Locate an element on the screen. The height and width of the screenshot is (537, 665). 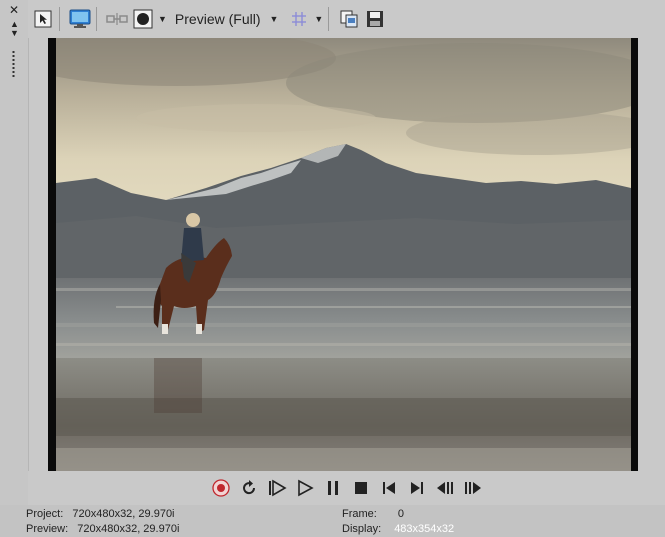
copy-snapshot-icon is located at coordinates (349, 19).